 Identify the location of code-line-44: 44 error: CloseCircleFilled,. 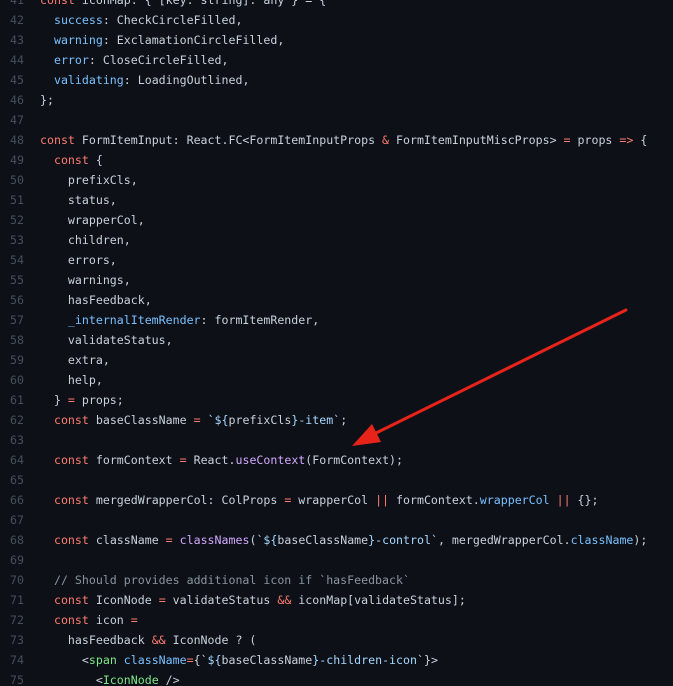
(336, 60).